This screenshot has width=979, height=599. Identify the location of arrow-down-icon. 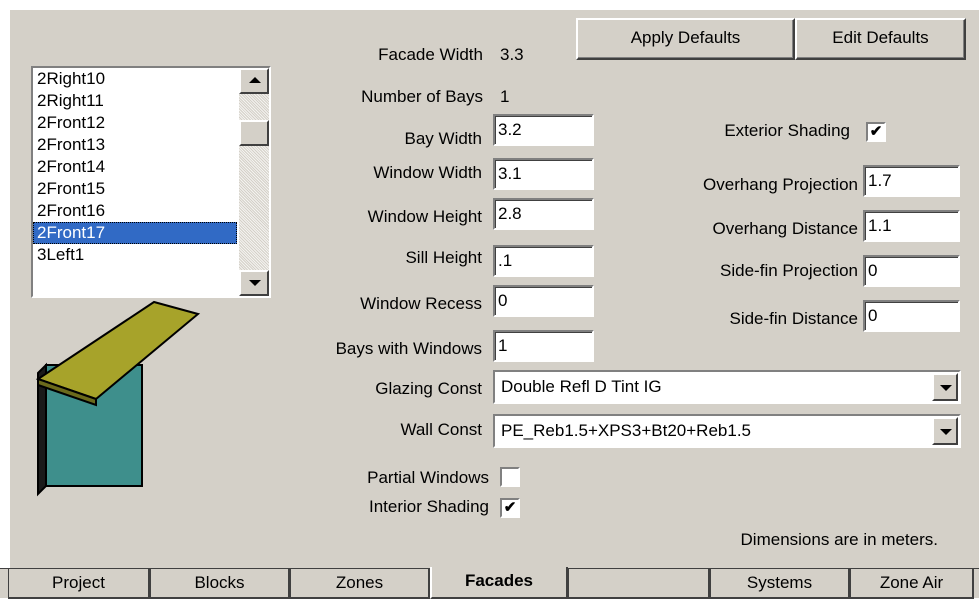
(255, 283).